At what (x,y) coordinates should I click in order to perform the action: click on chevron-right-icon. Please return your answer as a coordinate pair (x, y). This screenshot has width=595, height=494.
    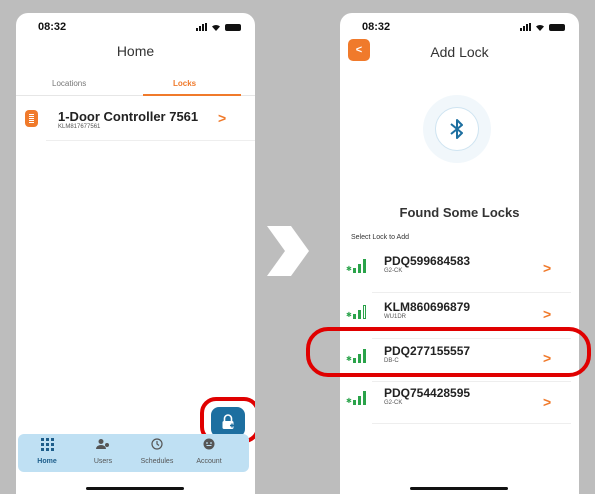
    Looking at the image, I should click on (288, 251).